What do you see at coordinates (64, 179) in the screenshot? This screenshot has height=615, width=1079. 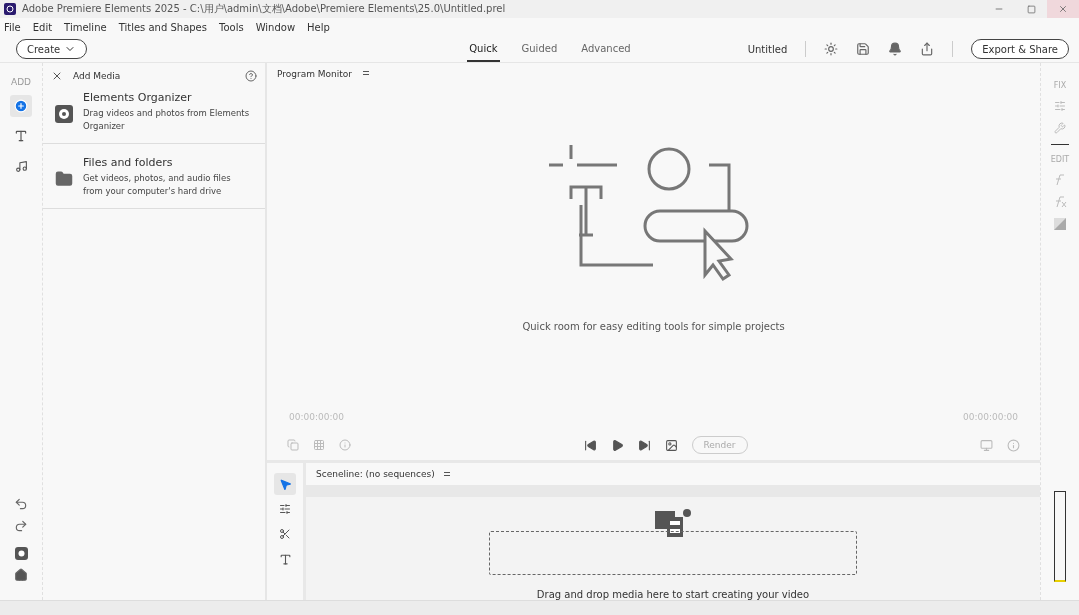 I see `folder-icon` at bounding box center [64, 179].